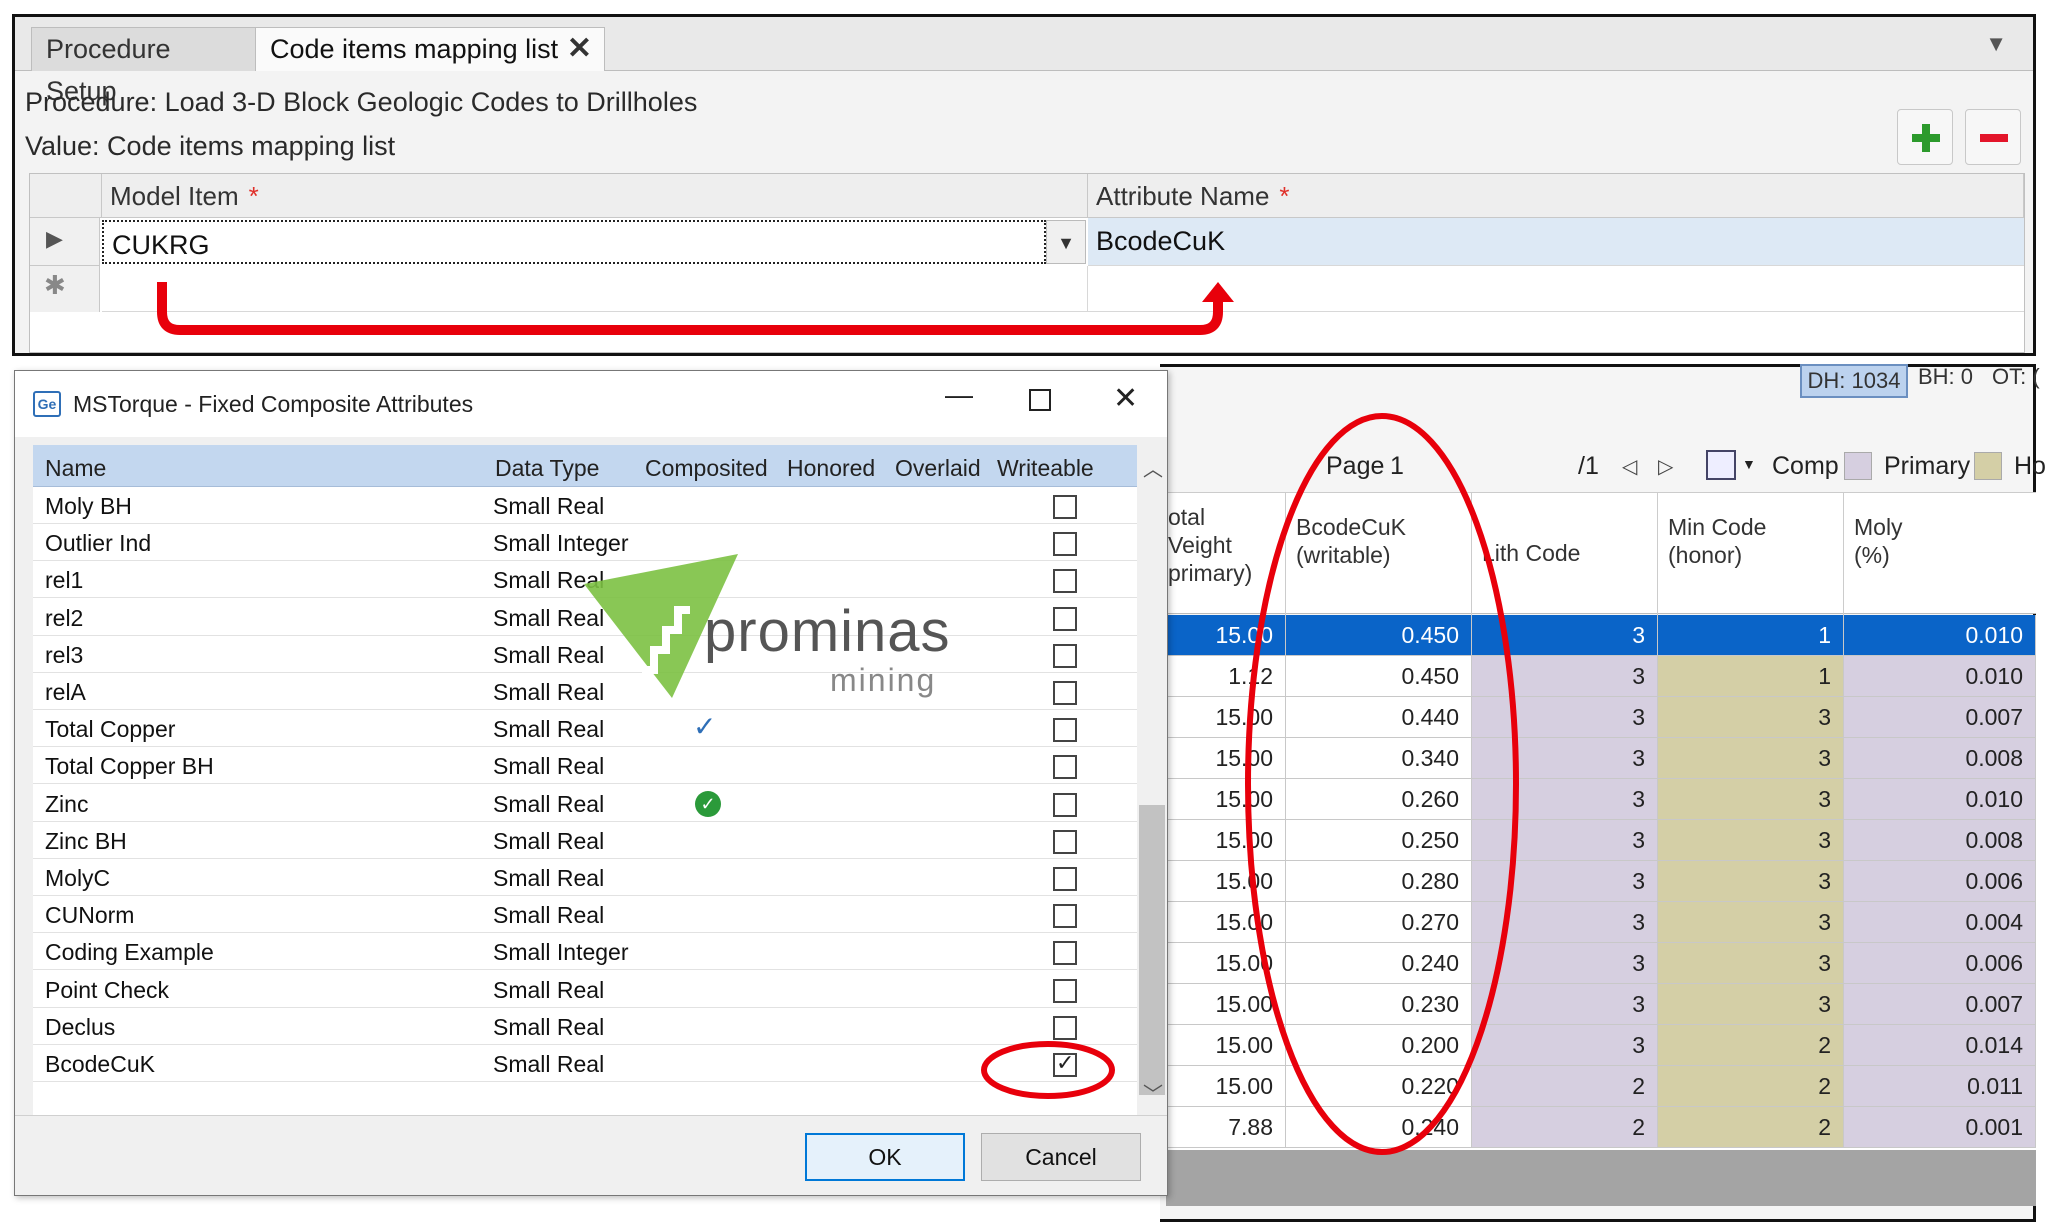  Describe the element at coordinates (1629, 466) in the screenshot. I see `previous-page-icon: ◁` at that location.